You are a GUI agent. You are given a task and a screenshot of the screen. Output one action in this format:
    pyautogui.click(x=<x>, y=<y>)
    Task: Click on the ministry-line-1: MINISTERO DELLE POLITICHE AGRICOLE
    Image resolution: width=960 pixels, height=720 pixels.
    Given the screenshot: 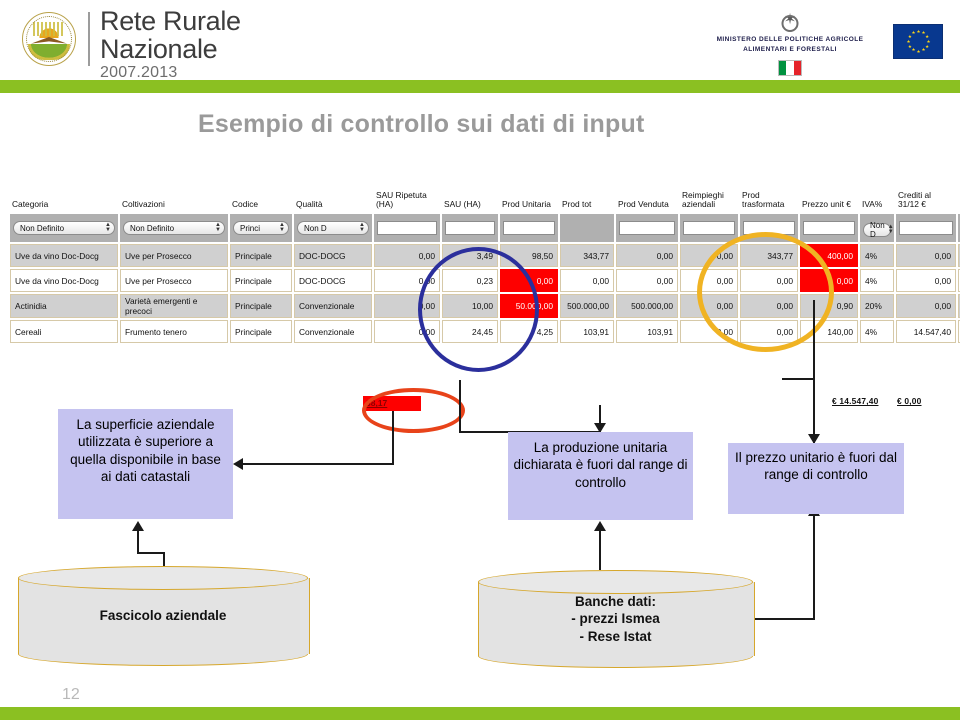 What is the action you would take?
    pyautogui.click(x=790, y=39)
    